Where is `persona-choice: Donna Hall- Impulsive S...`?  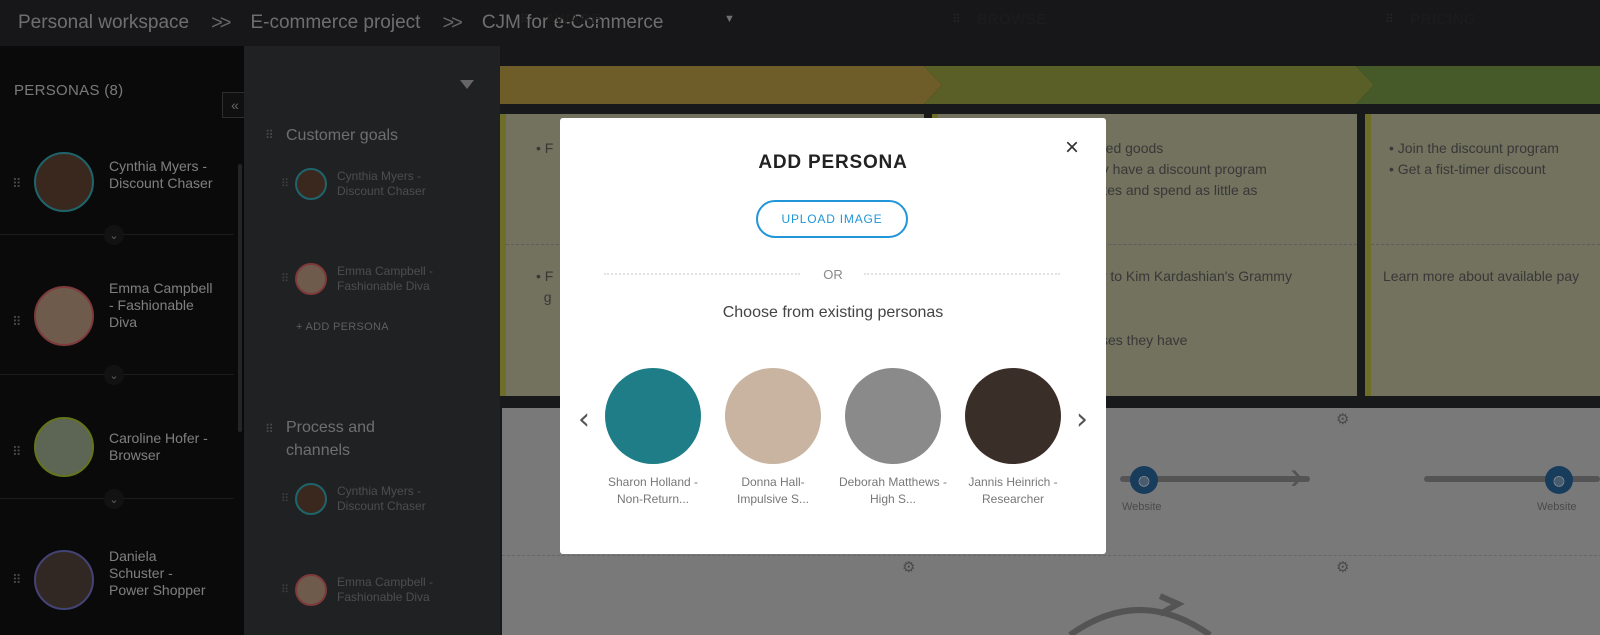
persona-choice: Donna Hall- Impulsive S... is located at coordinates (773, 438).